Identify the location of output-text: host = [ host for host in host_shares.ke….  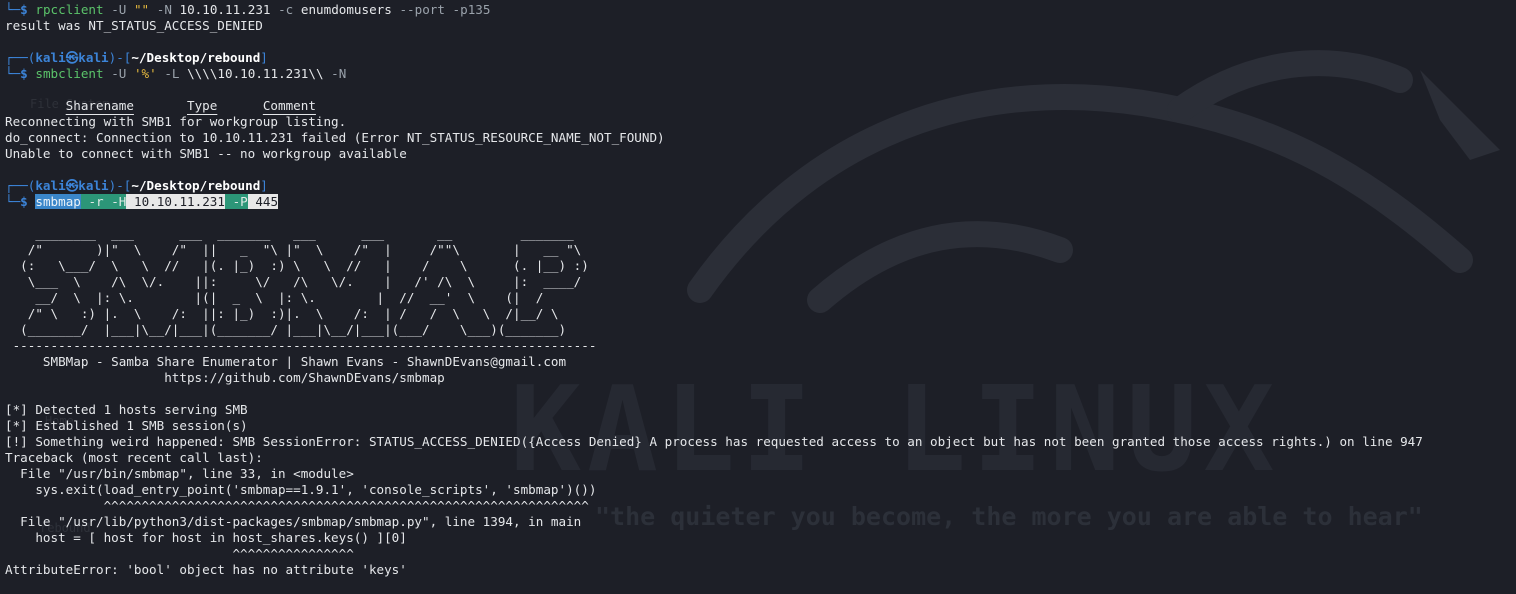
(206, 537).